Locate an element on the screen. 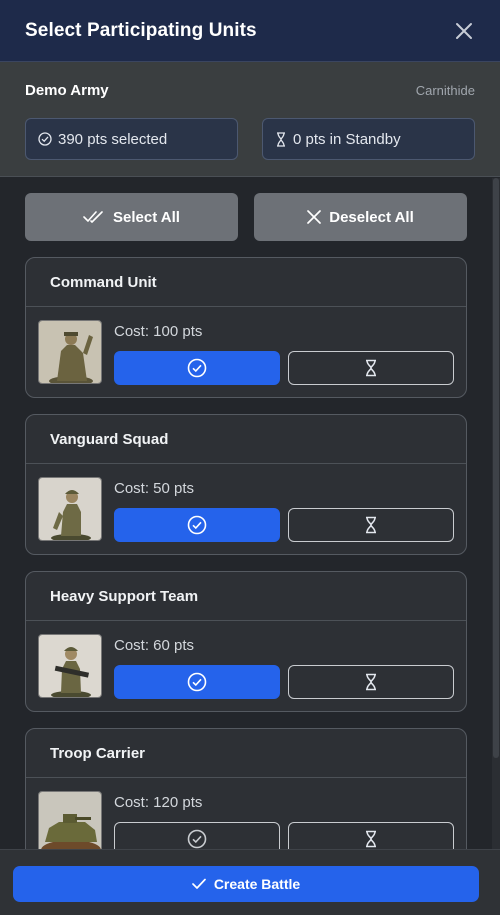  unit-name: Command Unit is located at coordinates (246, 282).